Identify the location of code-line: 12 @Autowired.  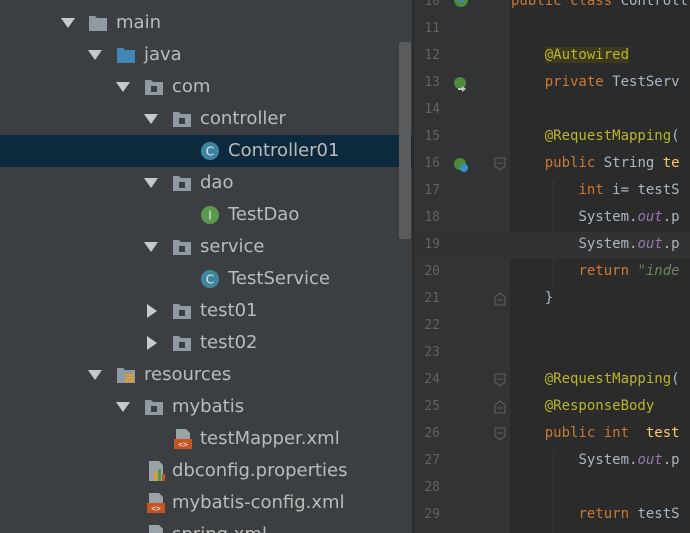
(552, 56).